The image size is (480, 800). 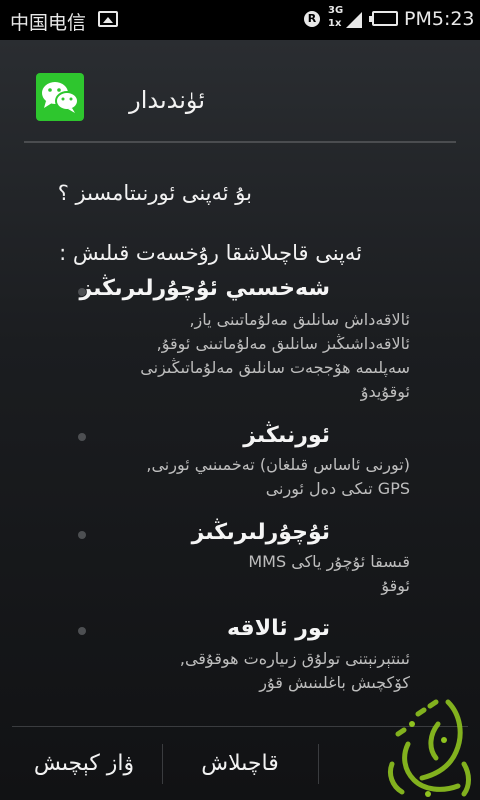 I want to click on permission-detail: (تورنى ئاساس قىلغان) تەخمىنىي ئورنى,, so click(x=278, y=464).